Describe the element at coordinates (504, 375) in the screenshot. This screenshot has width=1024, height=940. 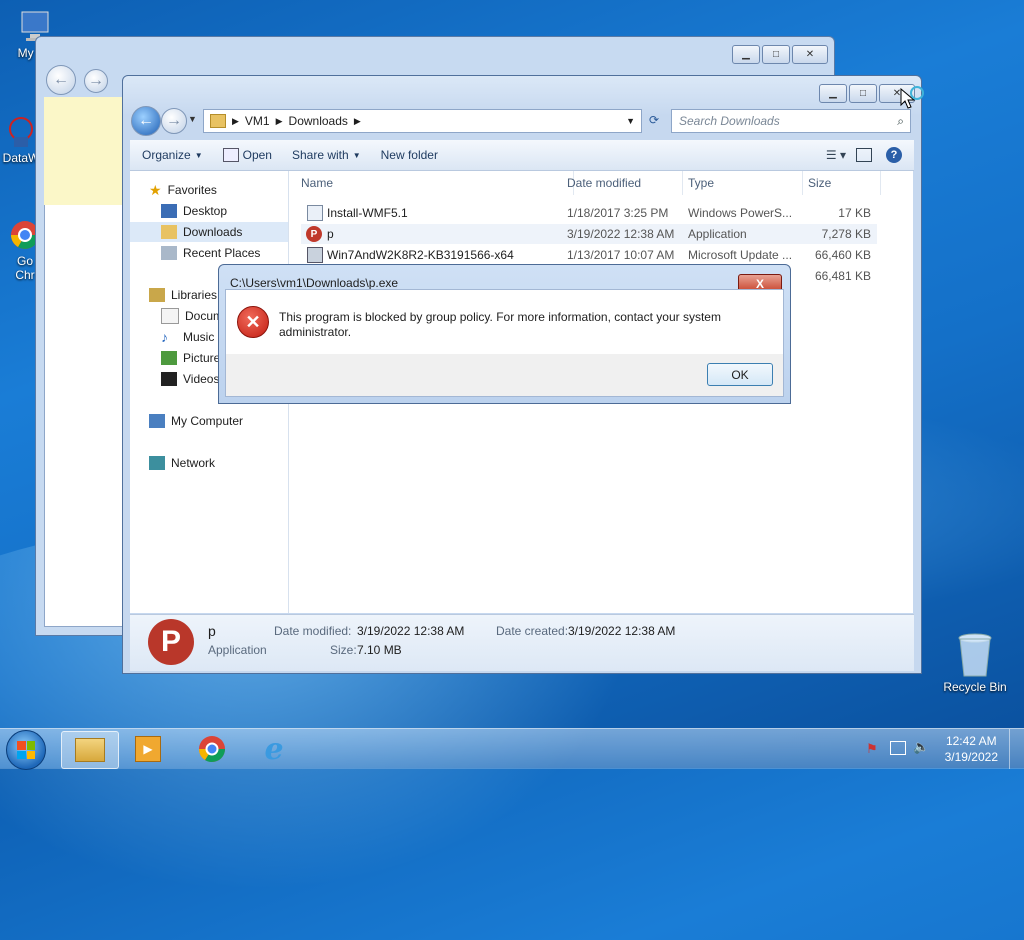
I see `dialog-footer: OK` at that location.